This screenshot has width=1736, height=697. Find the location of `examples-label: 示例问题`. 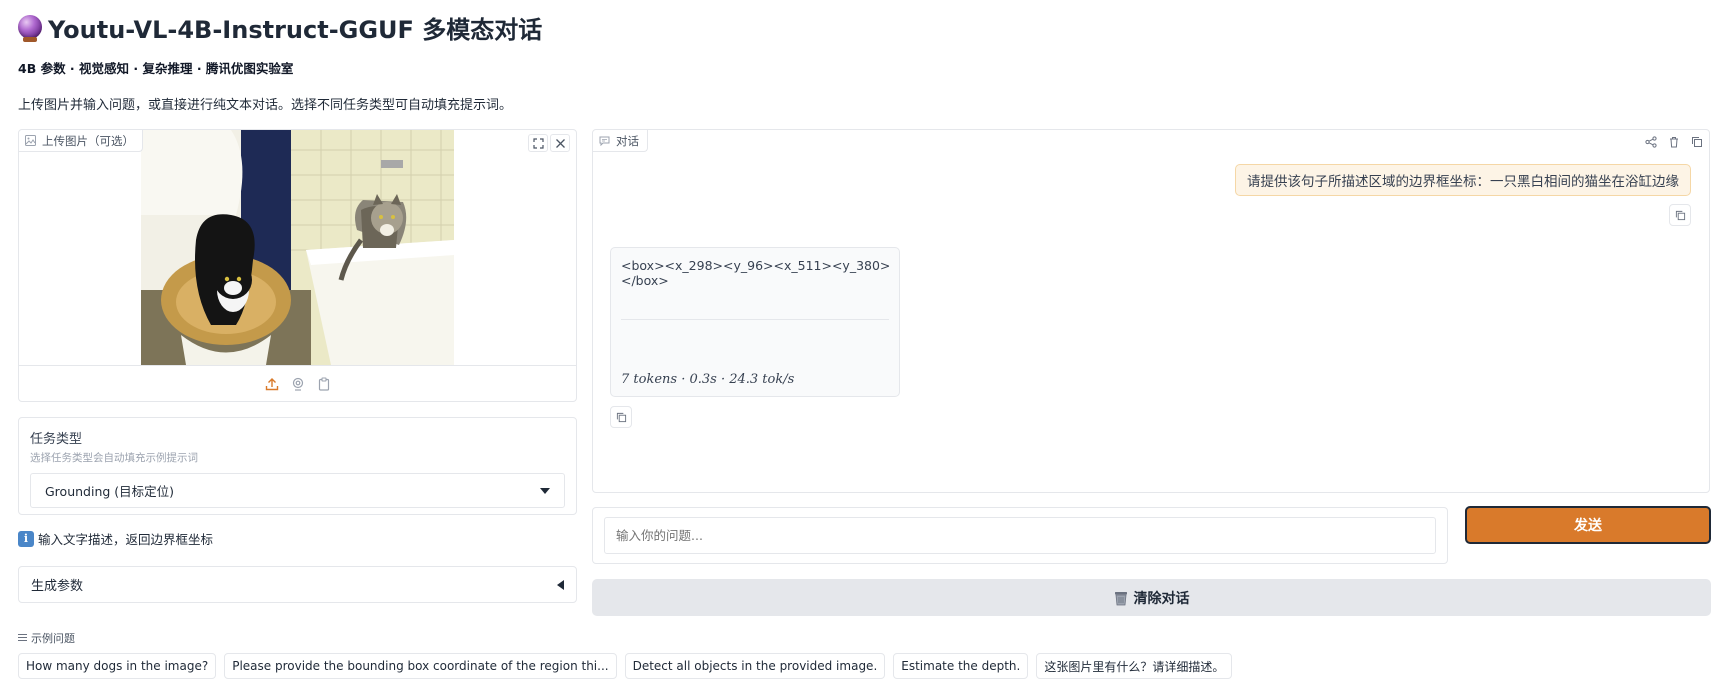

examples-label: 示例问题 is located at coordinates (46, 638).